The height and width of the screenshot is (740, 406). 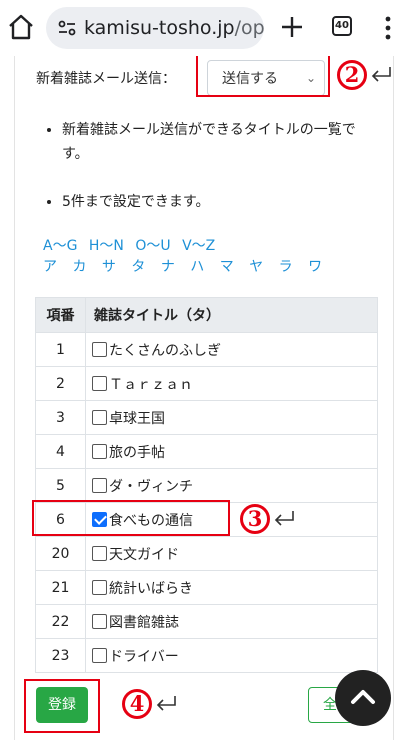 I want to click on kana-link-wa: ワ, so click(x=315, y=267).